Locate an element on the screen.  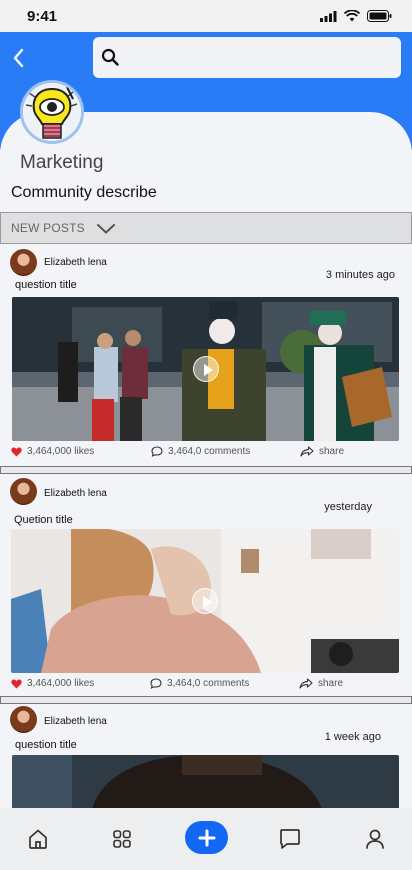
back-button is located at coordinates (18, 58).